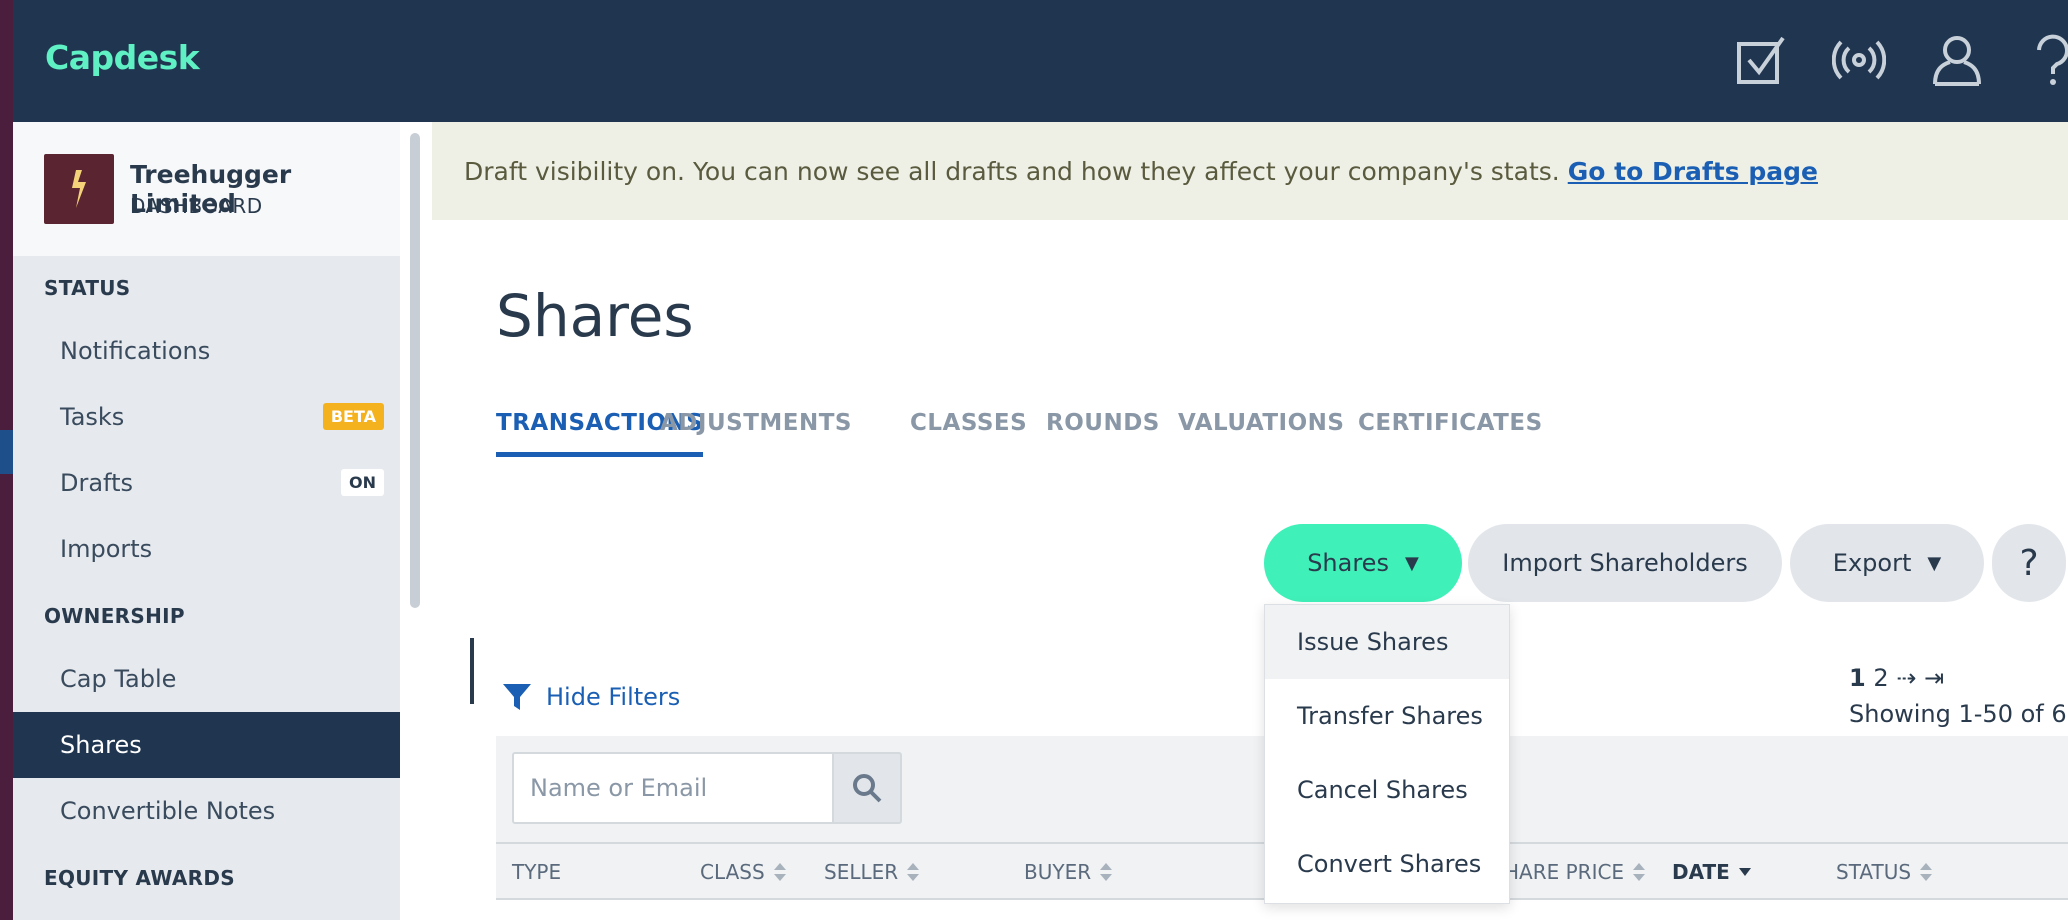  I want to click on filter-icon, so click(517, 697).